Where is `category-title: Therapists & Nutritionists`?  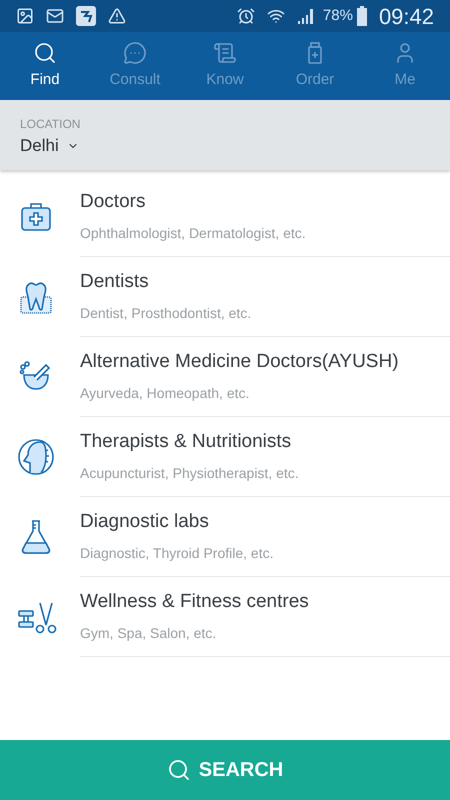 category-title: Therapists & Nutritionists is located at coordinates (186, 442).